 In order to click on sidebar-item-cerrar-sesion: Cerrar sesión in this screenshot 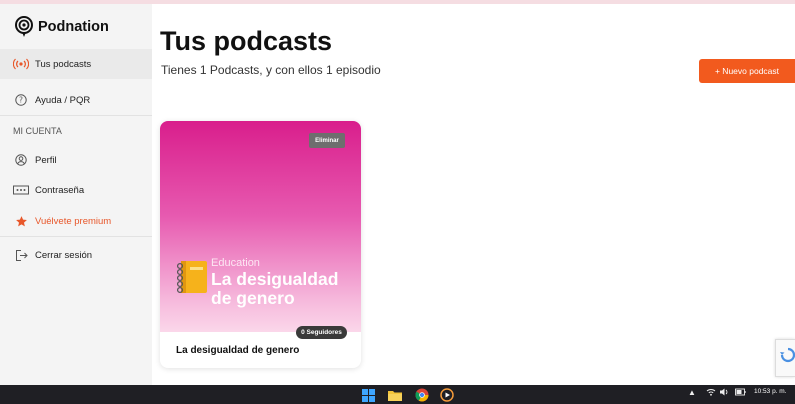, I will do `click(76, 255)`.